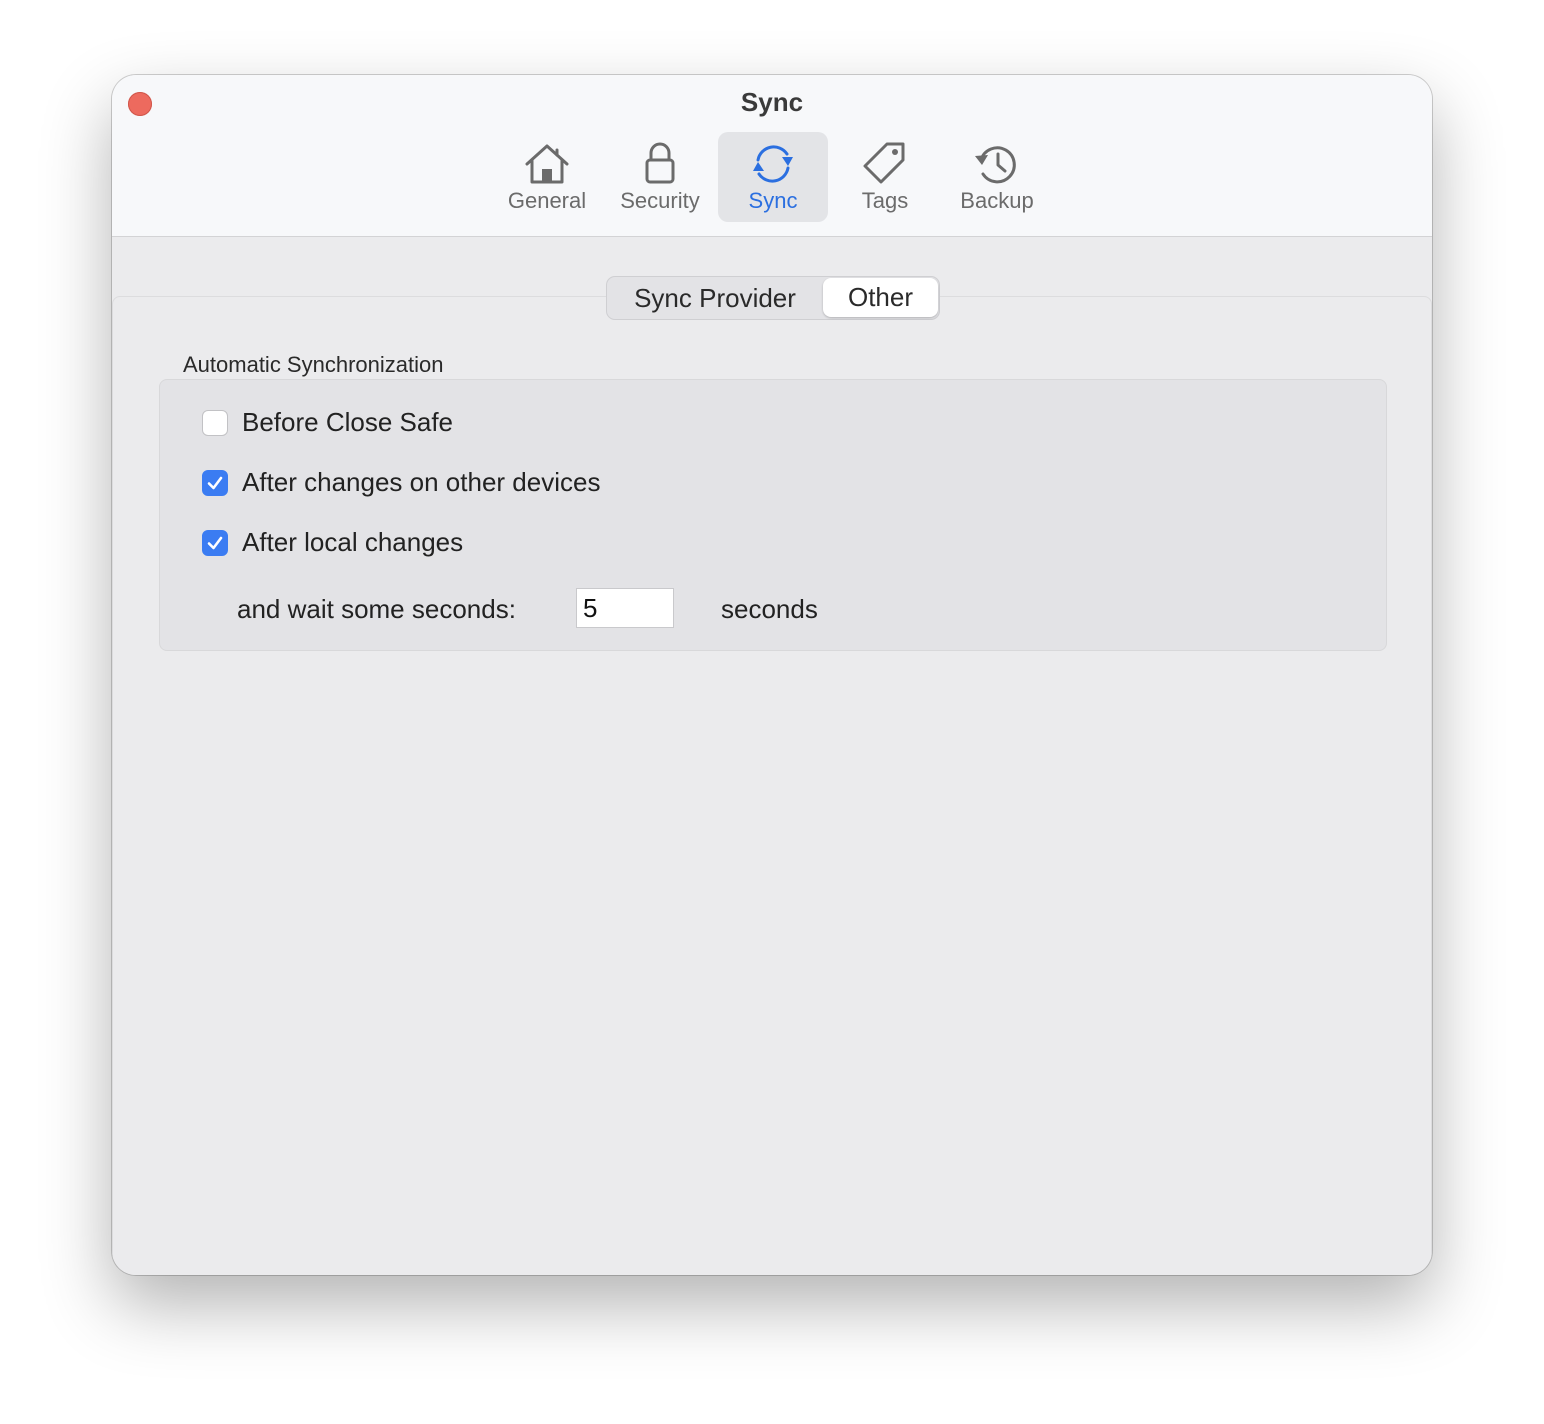 This screenshot has height=1424, width=1544. What do you see at coordinates (772, 102) in the screenshot?
I see `window-title: Sync` at bounding box center [772, 102].